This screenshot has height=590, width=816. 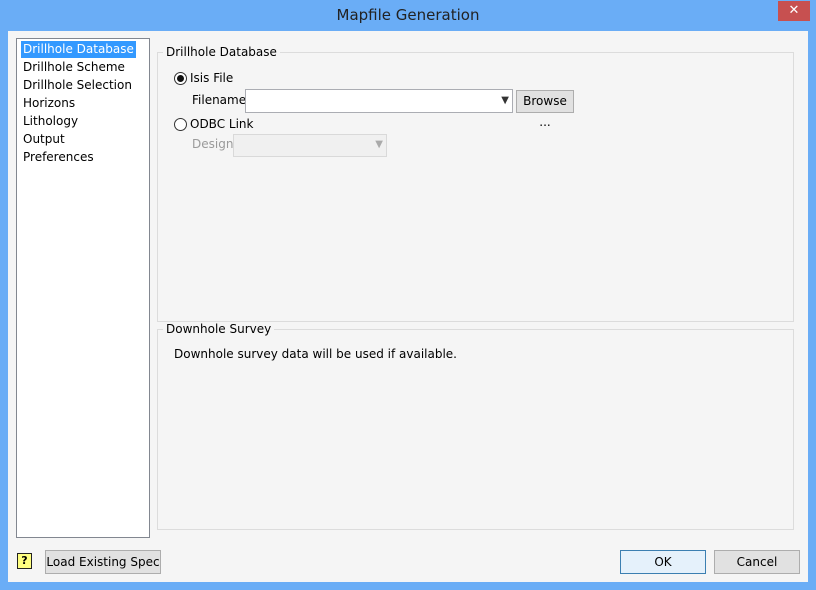 I want to click on nav-item-drillhole-selection: Drillhole Selection, so click(x=77, y=85).